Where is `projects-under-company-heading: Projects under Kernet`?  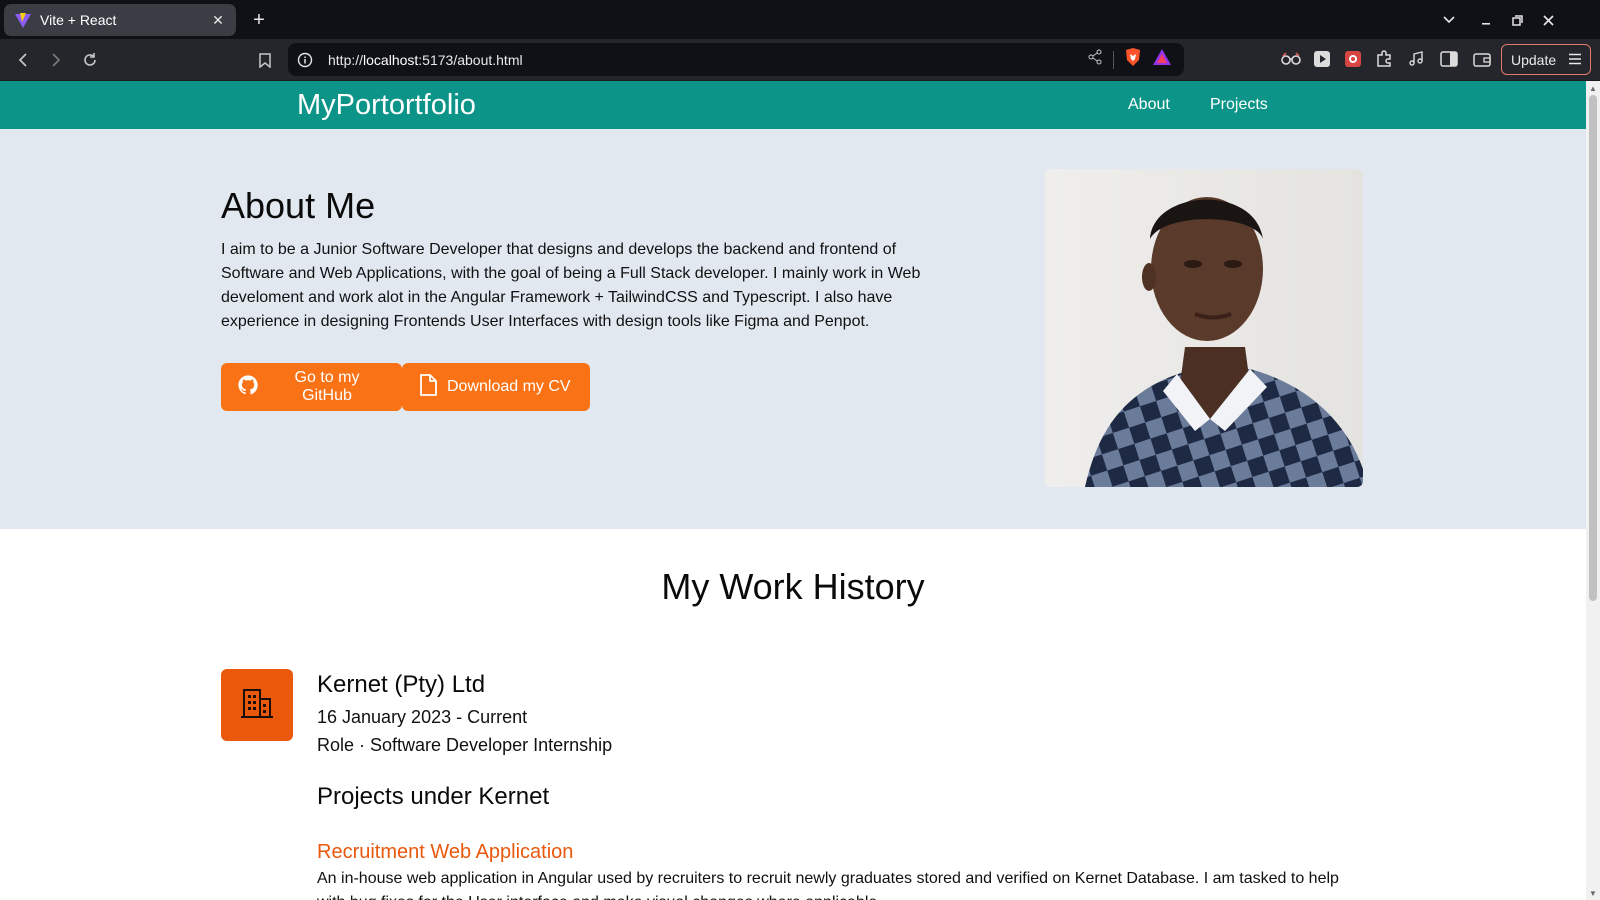
projects-under-company-heading: Projects under Kernet is located at coordinates (433, 796).